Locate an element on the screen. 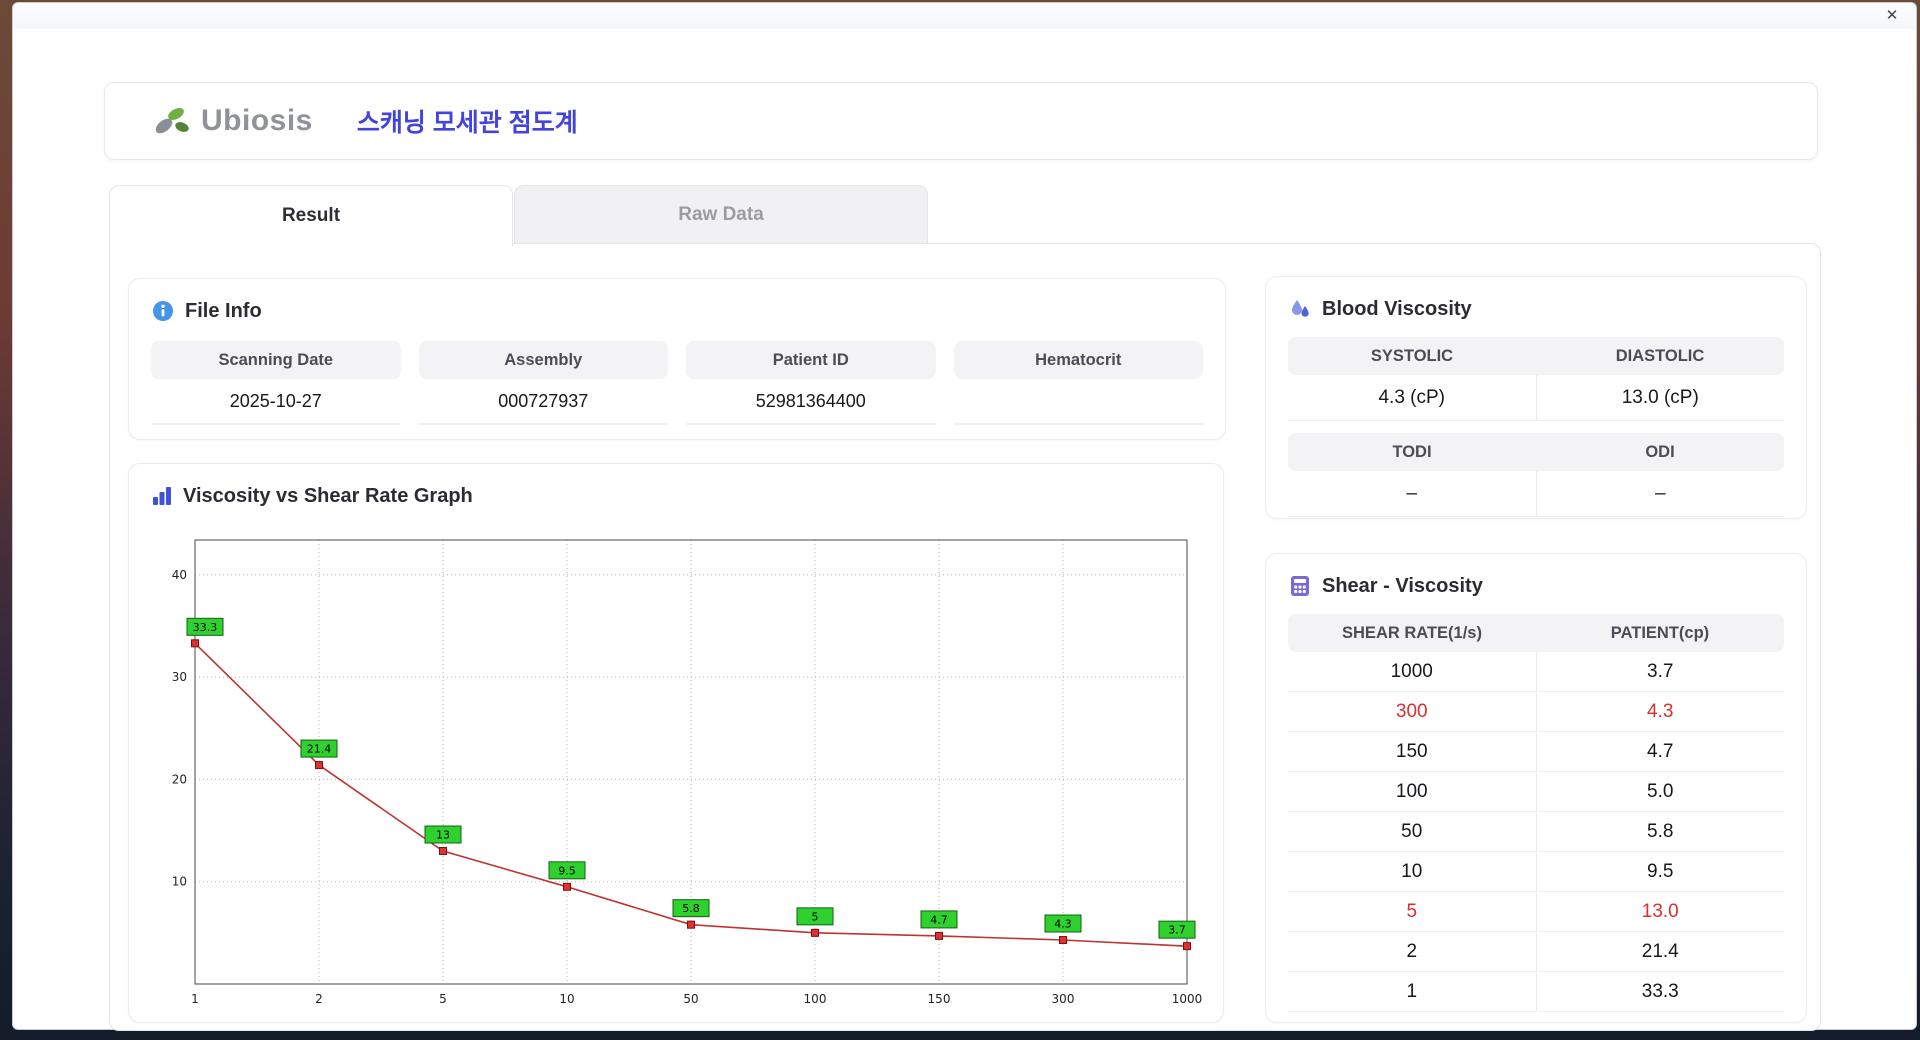 This screenshot has height=1040, width=1920. close-icon: ✕ is located at coordinates (1892, 16).